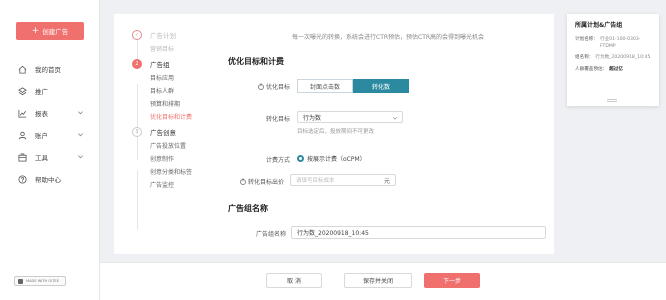  Describe the element at coordinates (599, 25) in the screenshot. I see `panel-title: 所属计划&广告组` at that location.